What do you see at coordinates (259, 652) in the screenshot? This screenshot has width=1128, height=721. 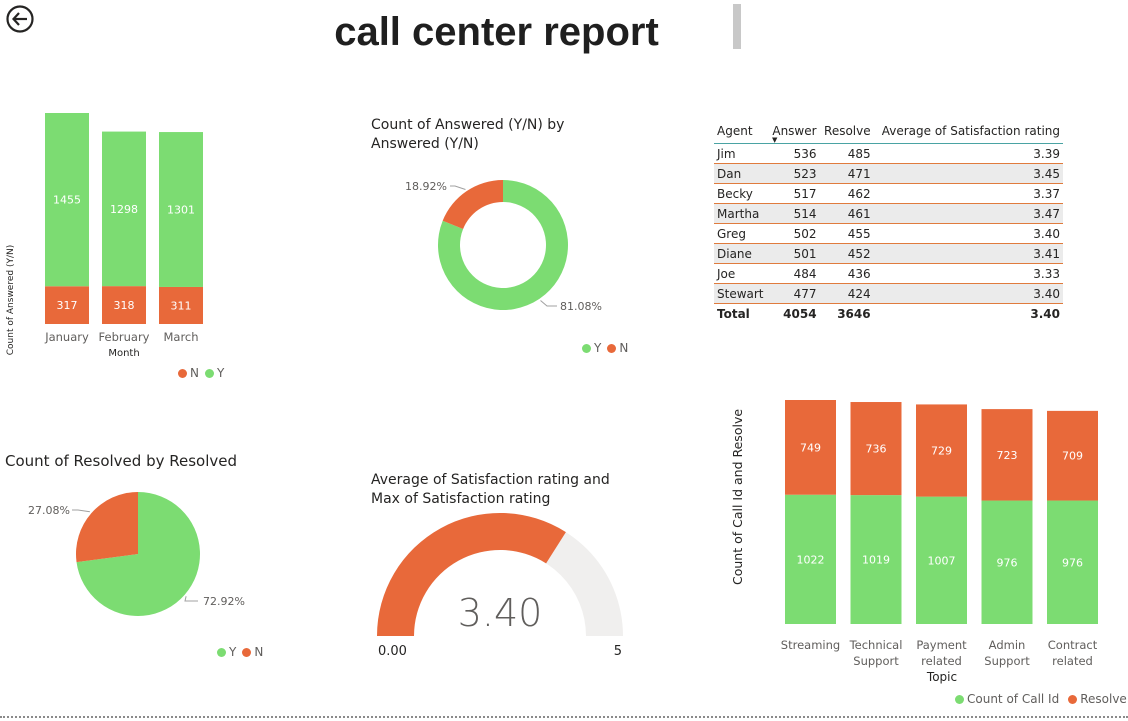 I see `resolved-legend-n: N` at bounding box center [259, 652].